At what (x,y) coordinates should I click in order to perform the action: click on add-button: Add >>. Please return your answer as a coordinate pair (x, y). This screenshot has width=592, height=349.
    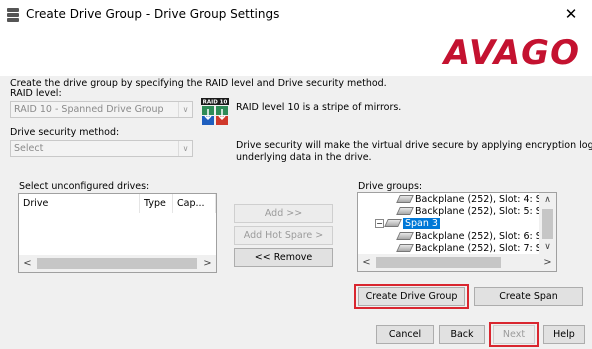
    Looking at the image, I should click on (283, 213).